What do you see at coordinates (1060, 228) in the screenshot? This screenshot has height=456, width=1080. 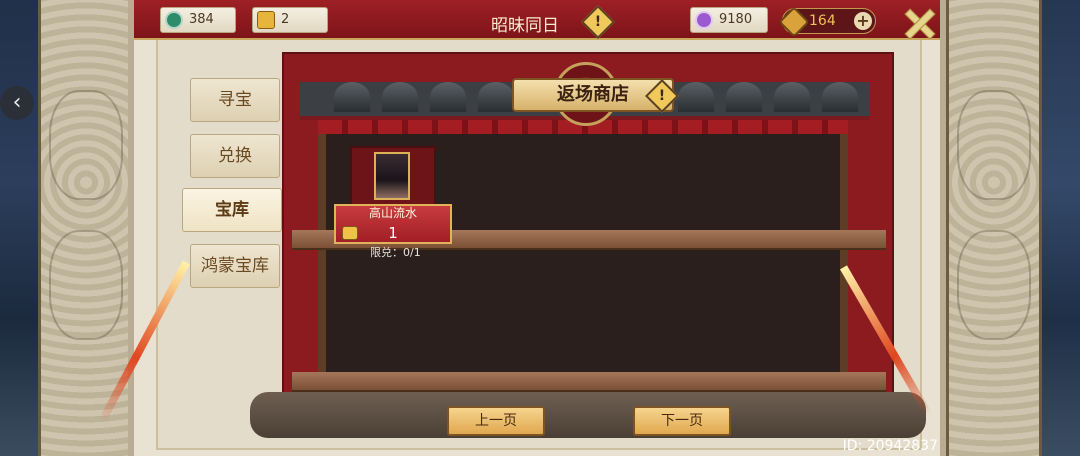 I see `background-right` at bounding box center [1060, 228].